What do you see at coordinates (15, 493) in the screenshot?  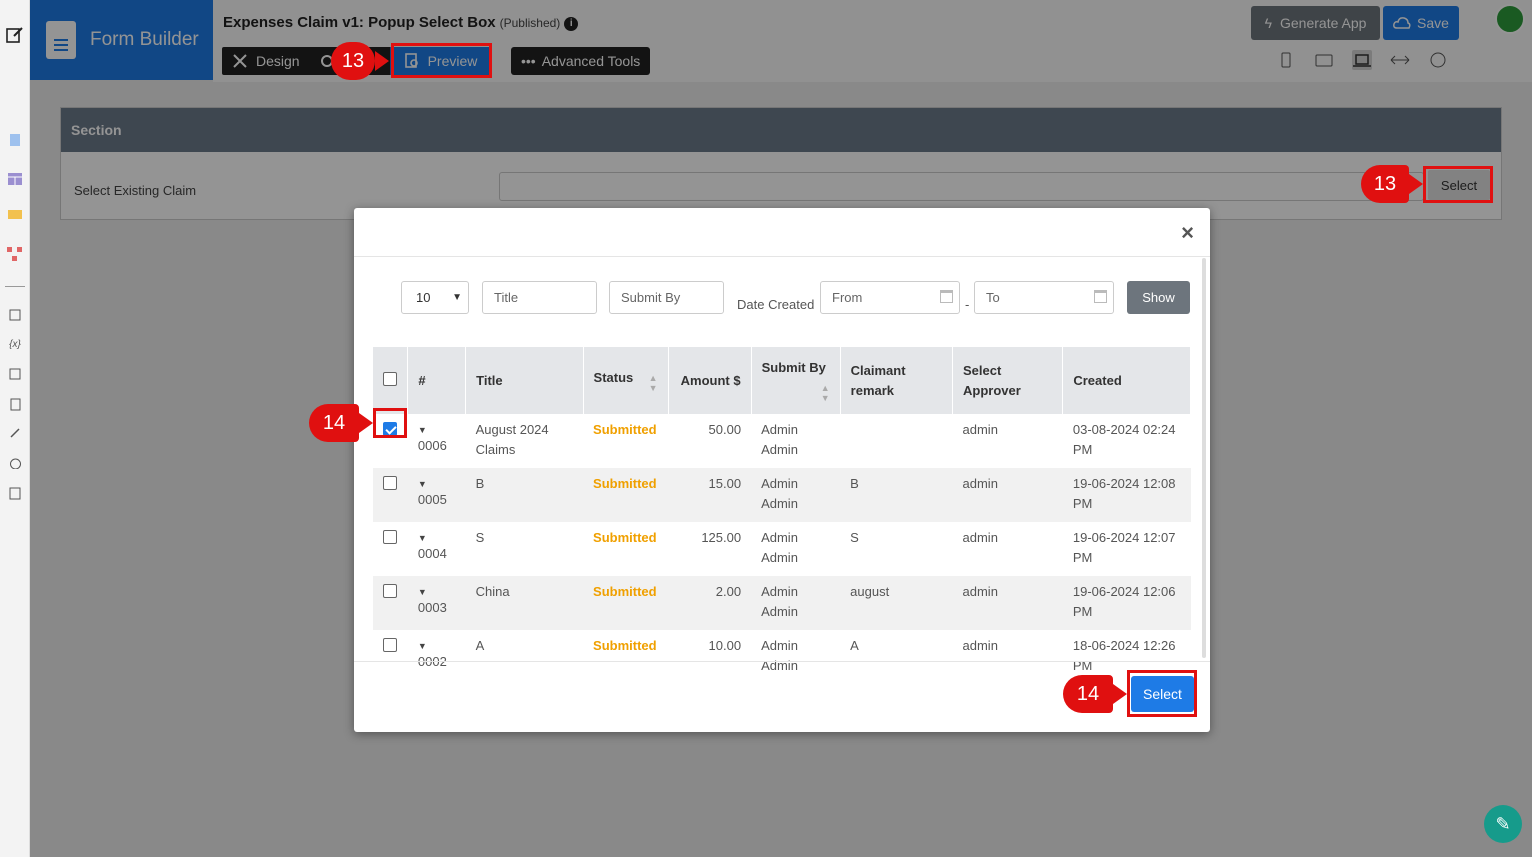 I see `script-icon` at bounding box center [15, 493].